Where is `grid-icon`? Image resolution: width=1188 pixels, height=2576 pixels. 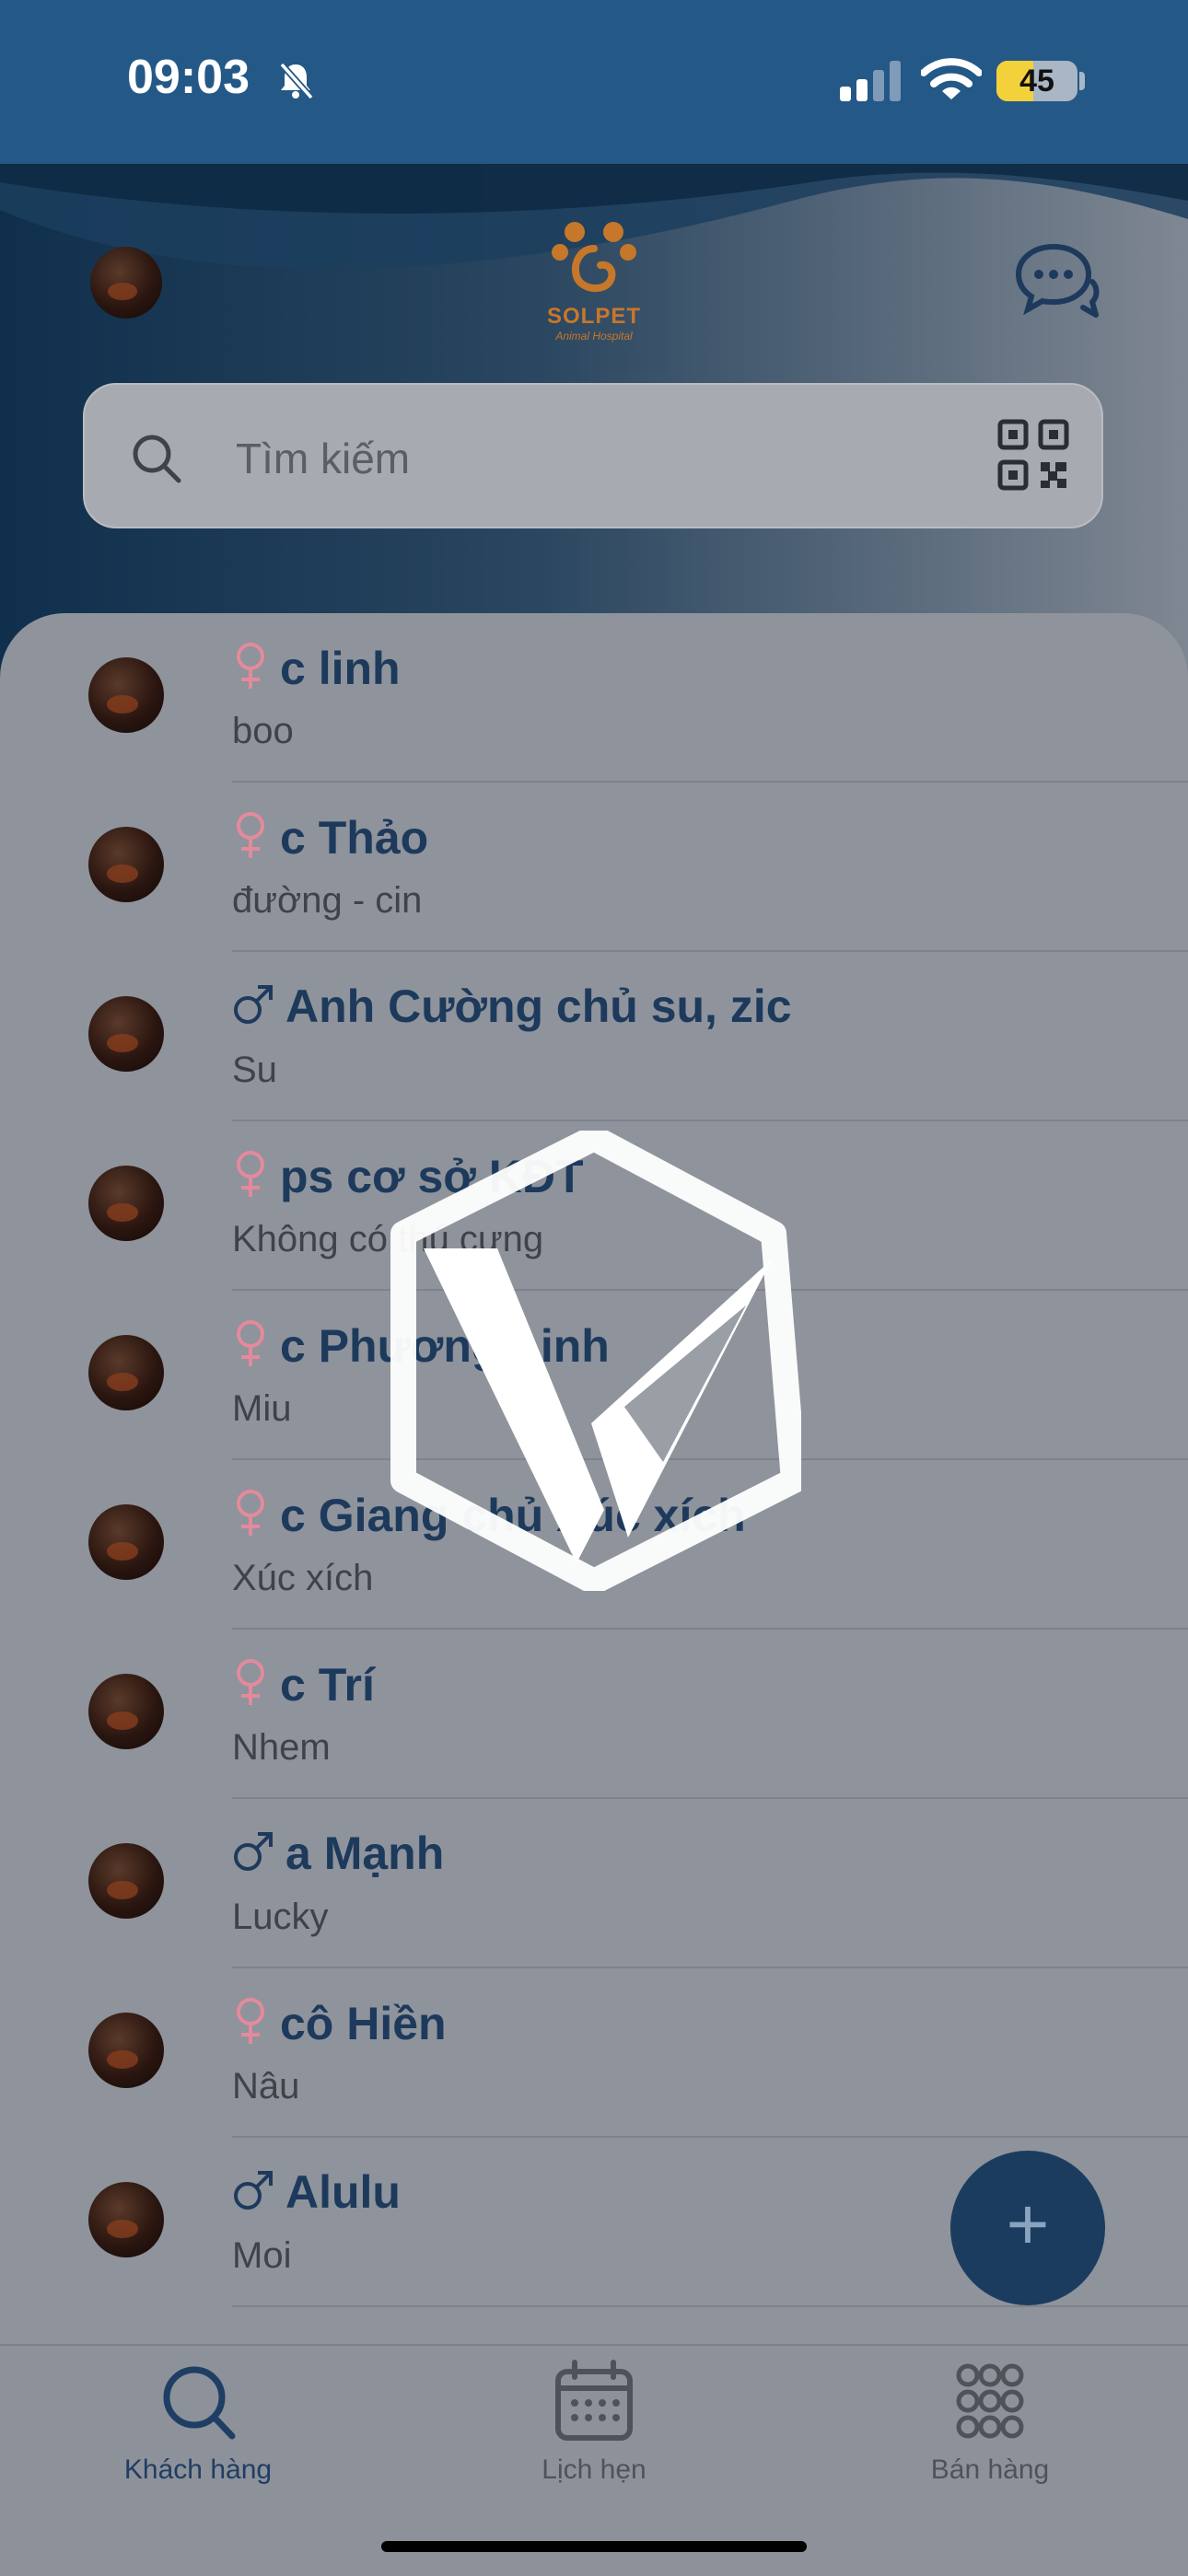 grid-icon is located at coordinates (990, 2401).